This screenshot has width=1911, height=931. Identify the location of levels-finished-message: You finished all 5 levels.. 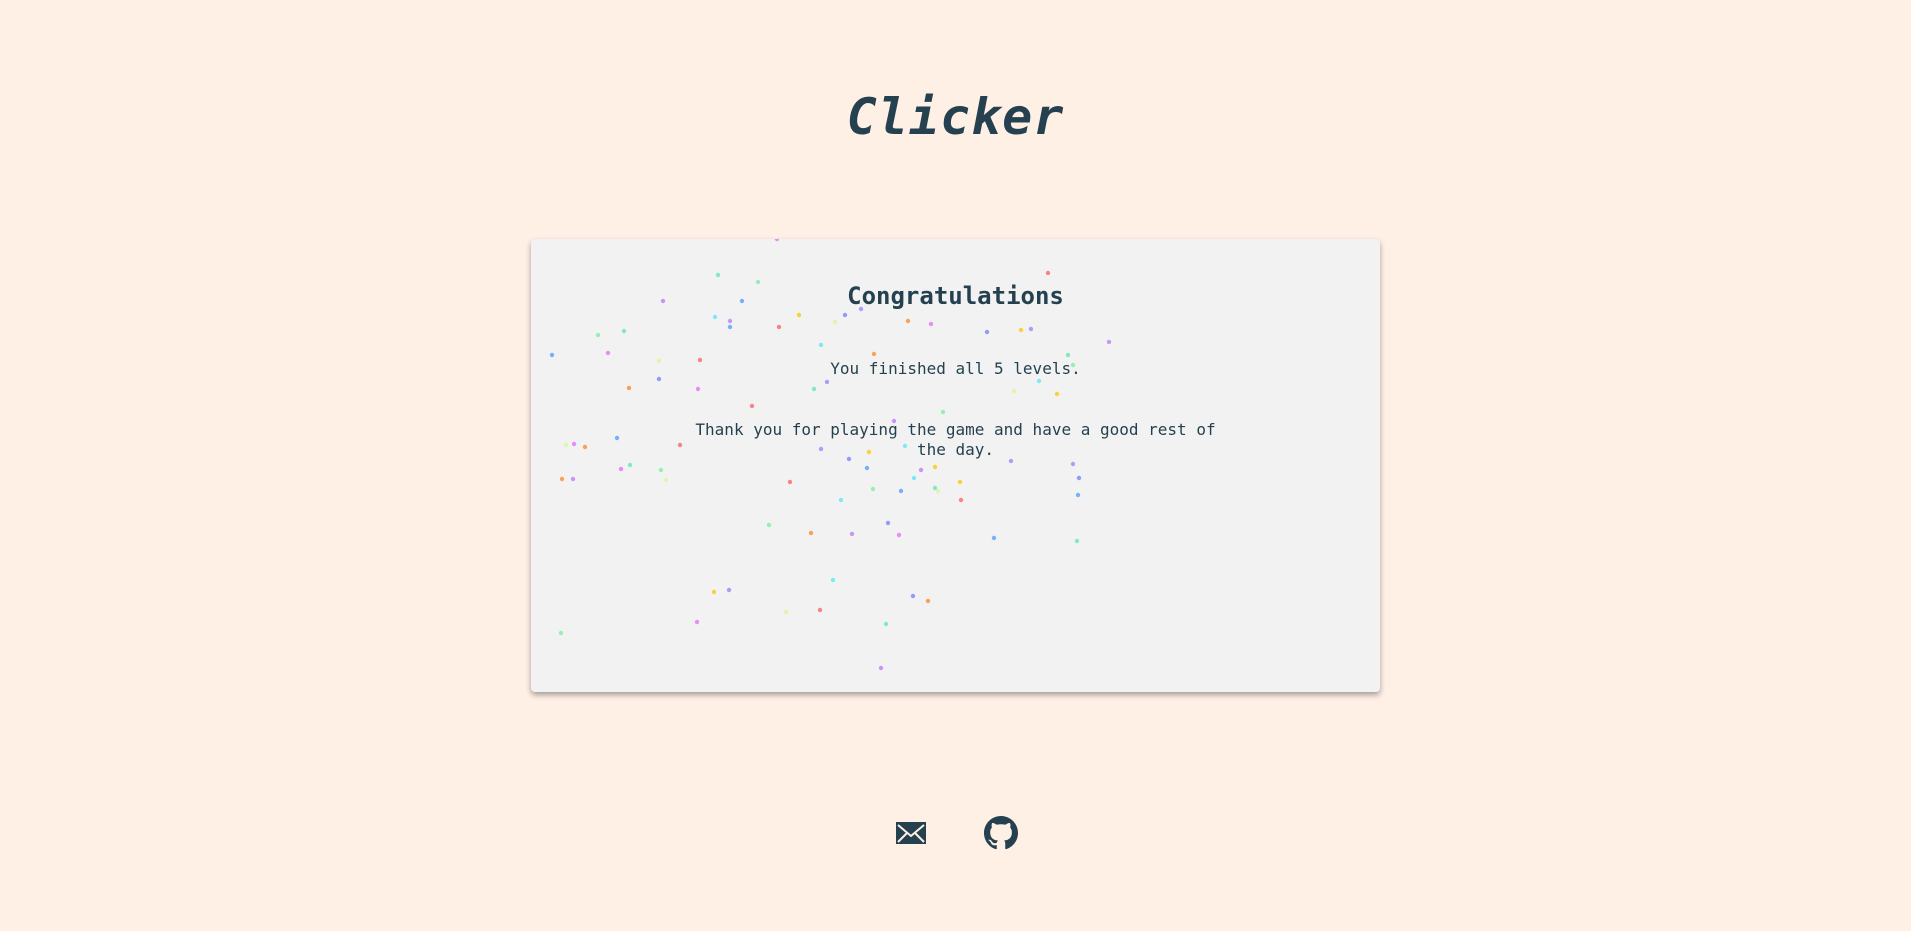
(955, 368).